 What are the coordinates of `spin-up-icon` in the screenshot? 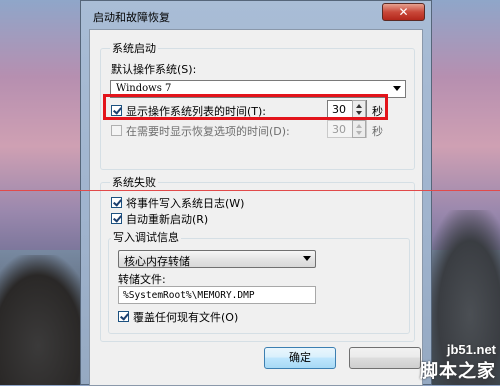 It's located at (359, 126).